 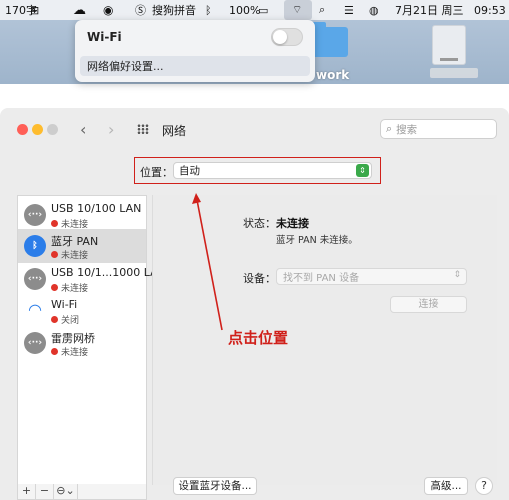 What do you see at coordinates (374, 10) in the screenshot?
I see `siri-icon: ◍` at bounding box center [374, 10].